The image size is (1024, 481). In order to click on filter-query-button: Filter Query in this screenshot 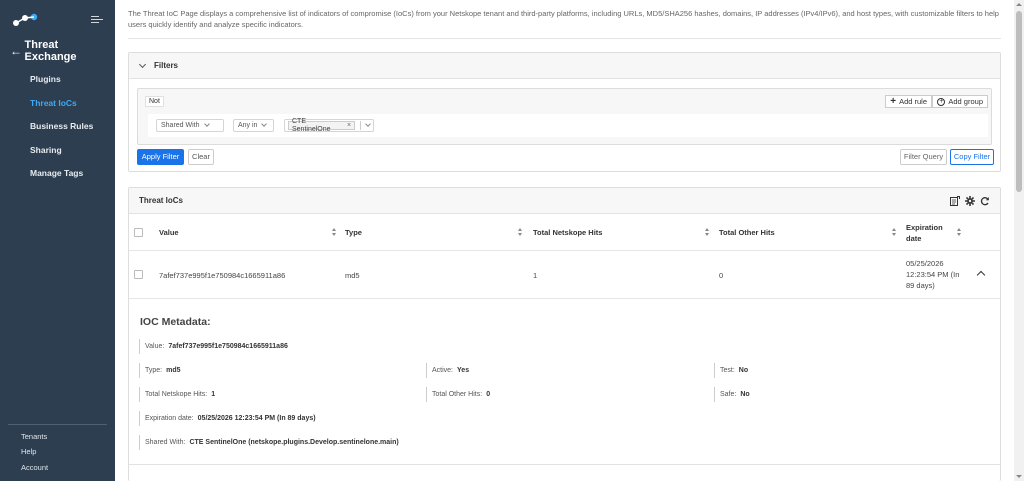, I will do `click(923, 157)`.